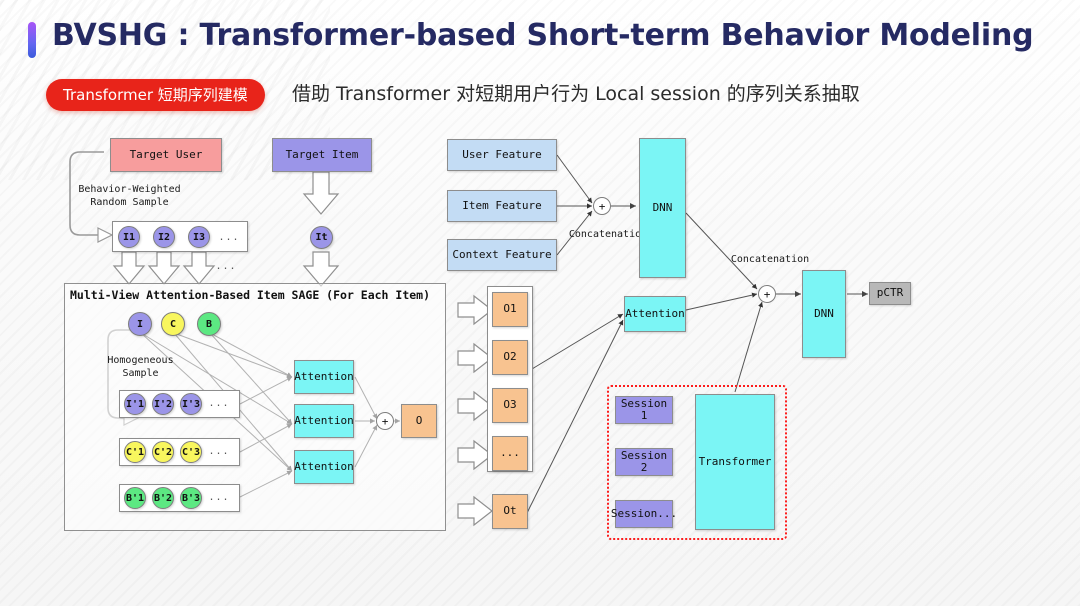 Image resolution: width=1080 pixels, height=606 pixels. What do you see at coordinates (770, 259) in the screenshot?
I see `right-concatenation-label: Concatenation` at bounding box center [770, 259].